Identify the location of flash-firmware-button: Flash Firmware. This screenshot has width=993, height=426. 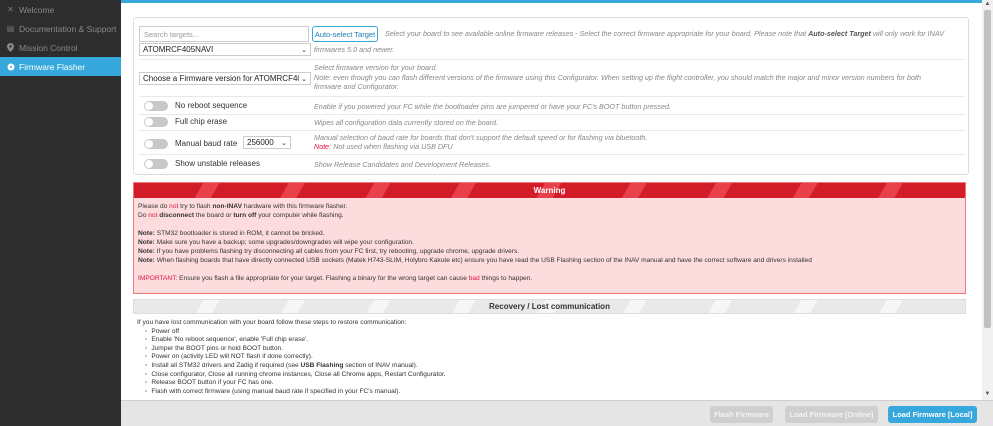
(741, 414).